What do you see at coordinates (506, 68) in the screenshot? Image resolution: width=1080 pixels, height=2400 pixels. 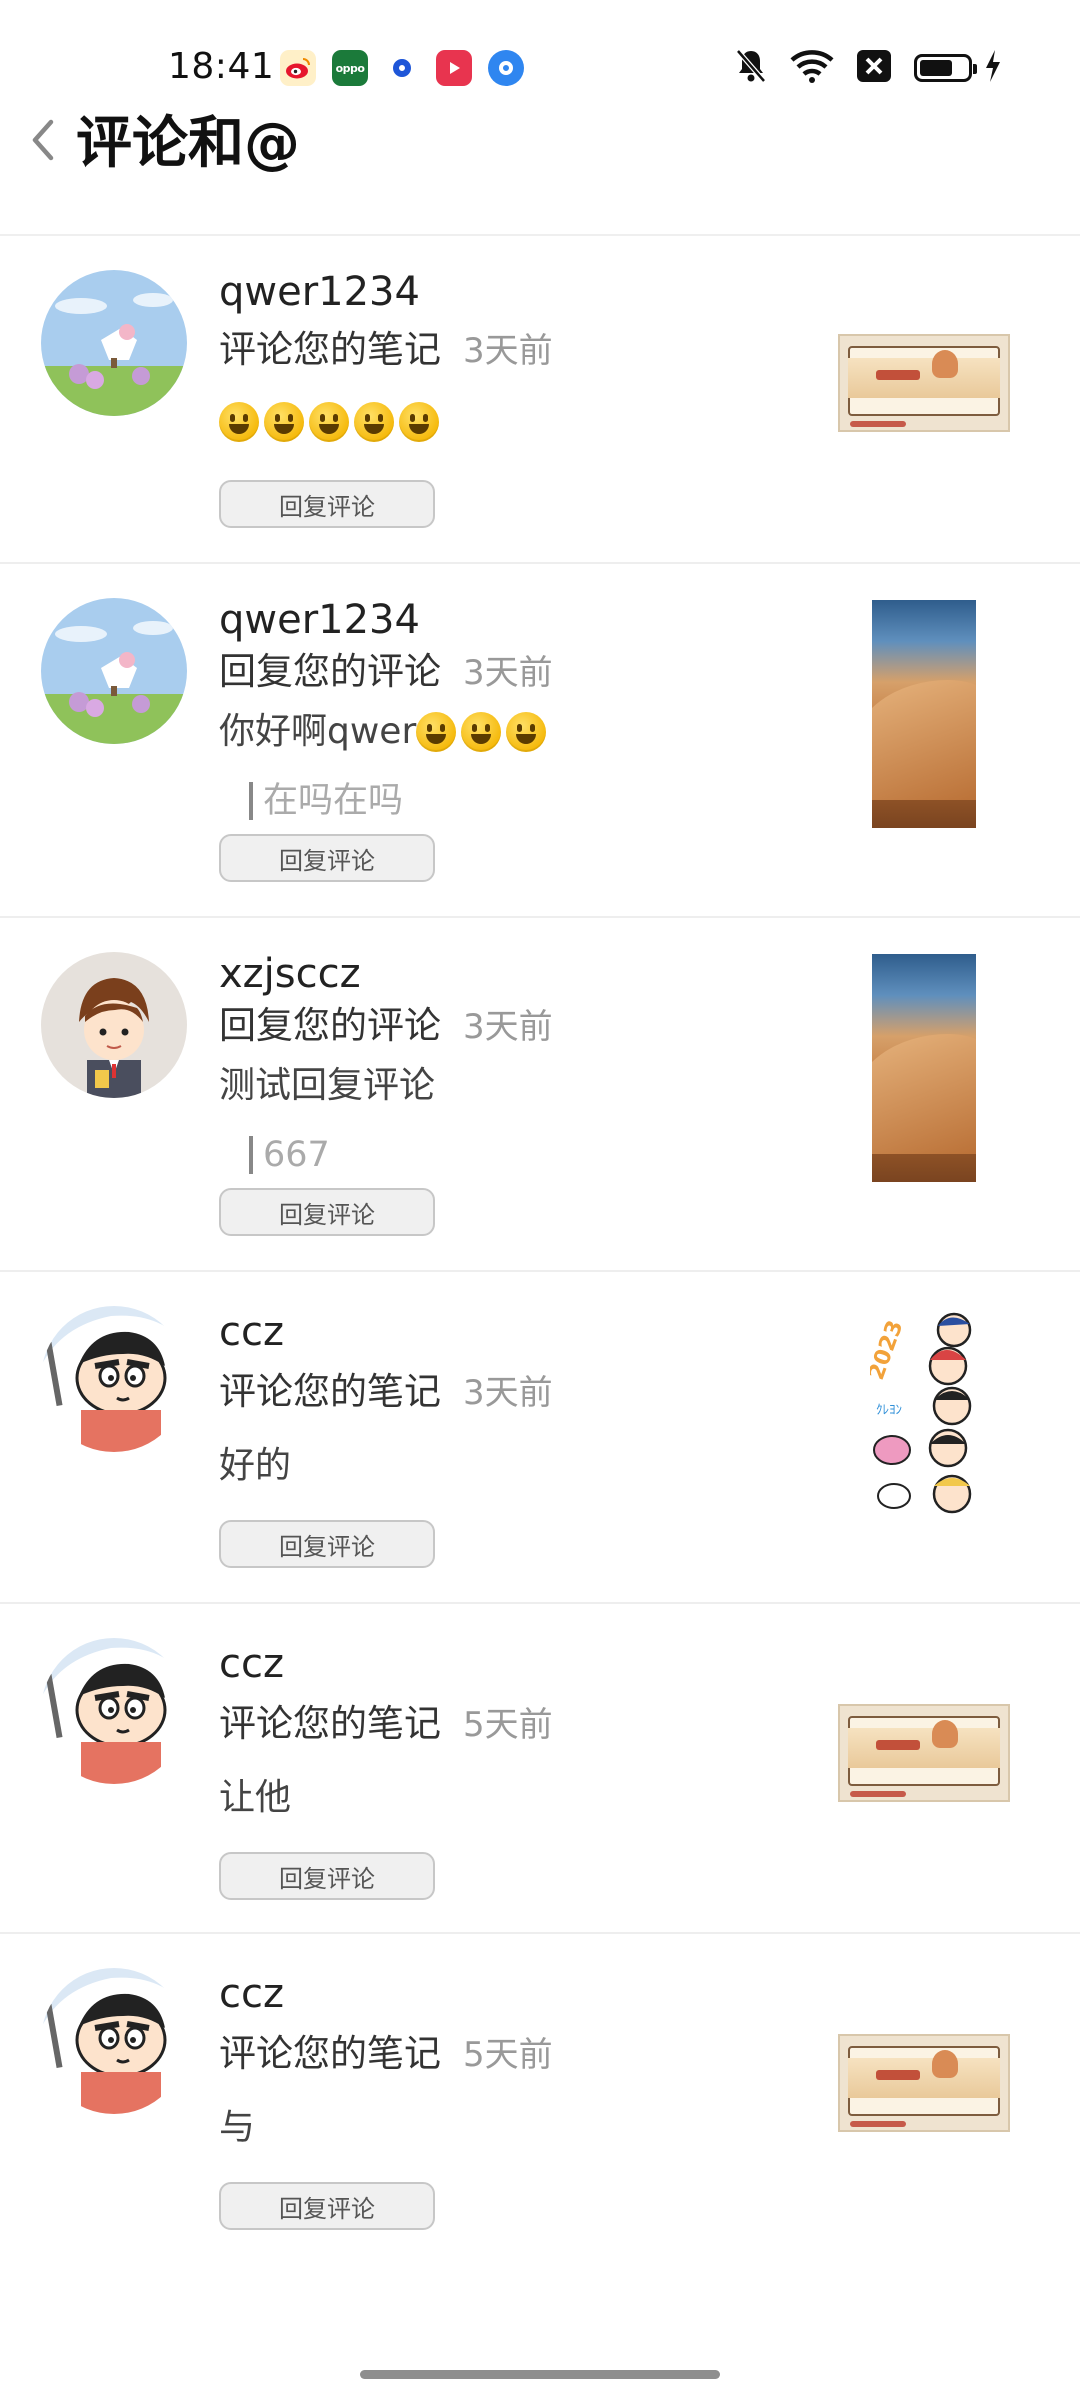 I see `blue-circle-icon` at bounding box center [506, 68].